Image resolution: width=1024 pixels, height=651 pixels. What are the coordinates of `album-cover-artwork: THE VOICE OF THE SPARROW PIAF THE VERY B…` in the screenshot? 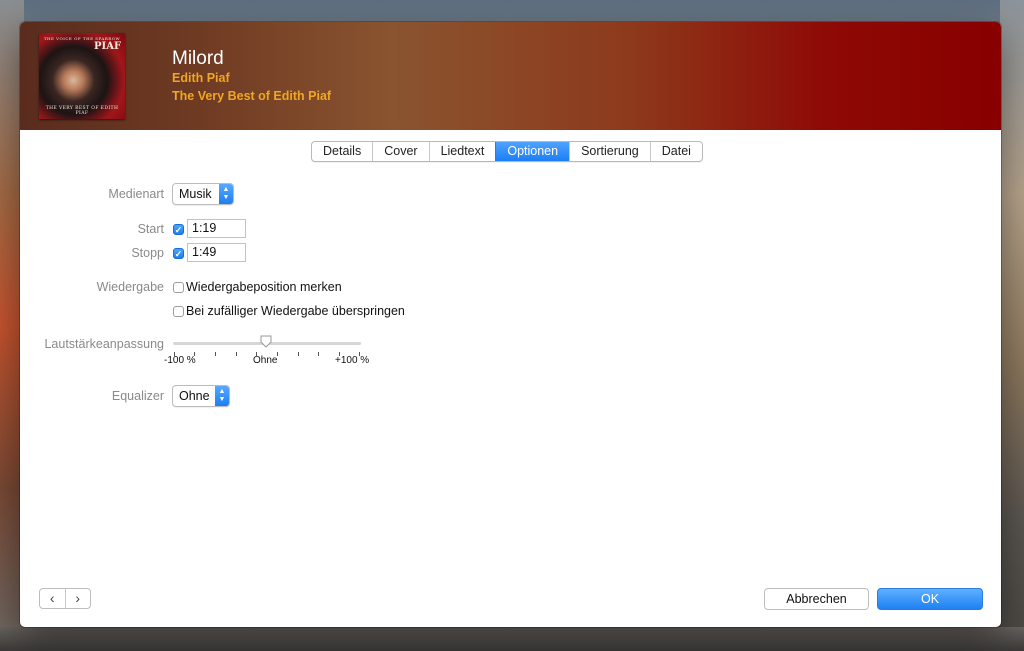 It's located at (82, 76).